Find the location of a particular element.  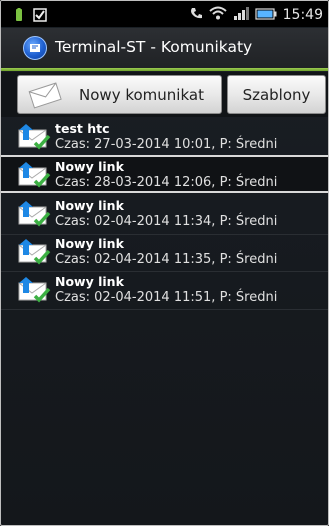

app-logo-icon is located at coordinates (35, 48).